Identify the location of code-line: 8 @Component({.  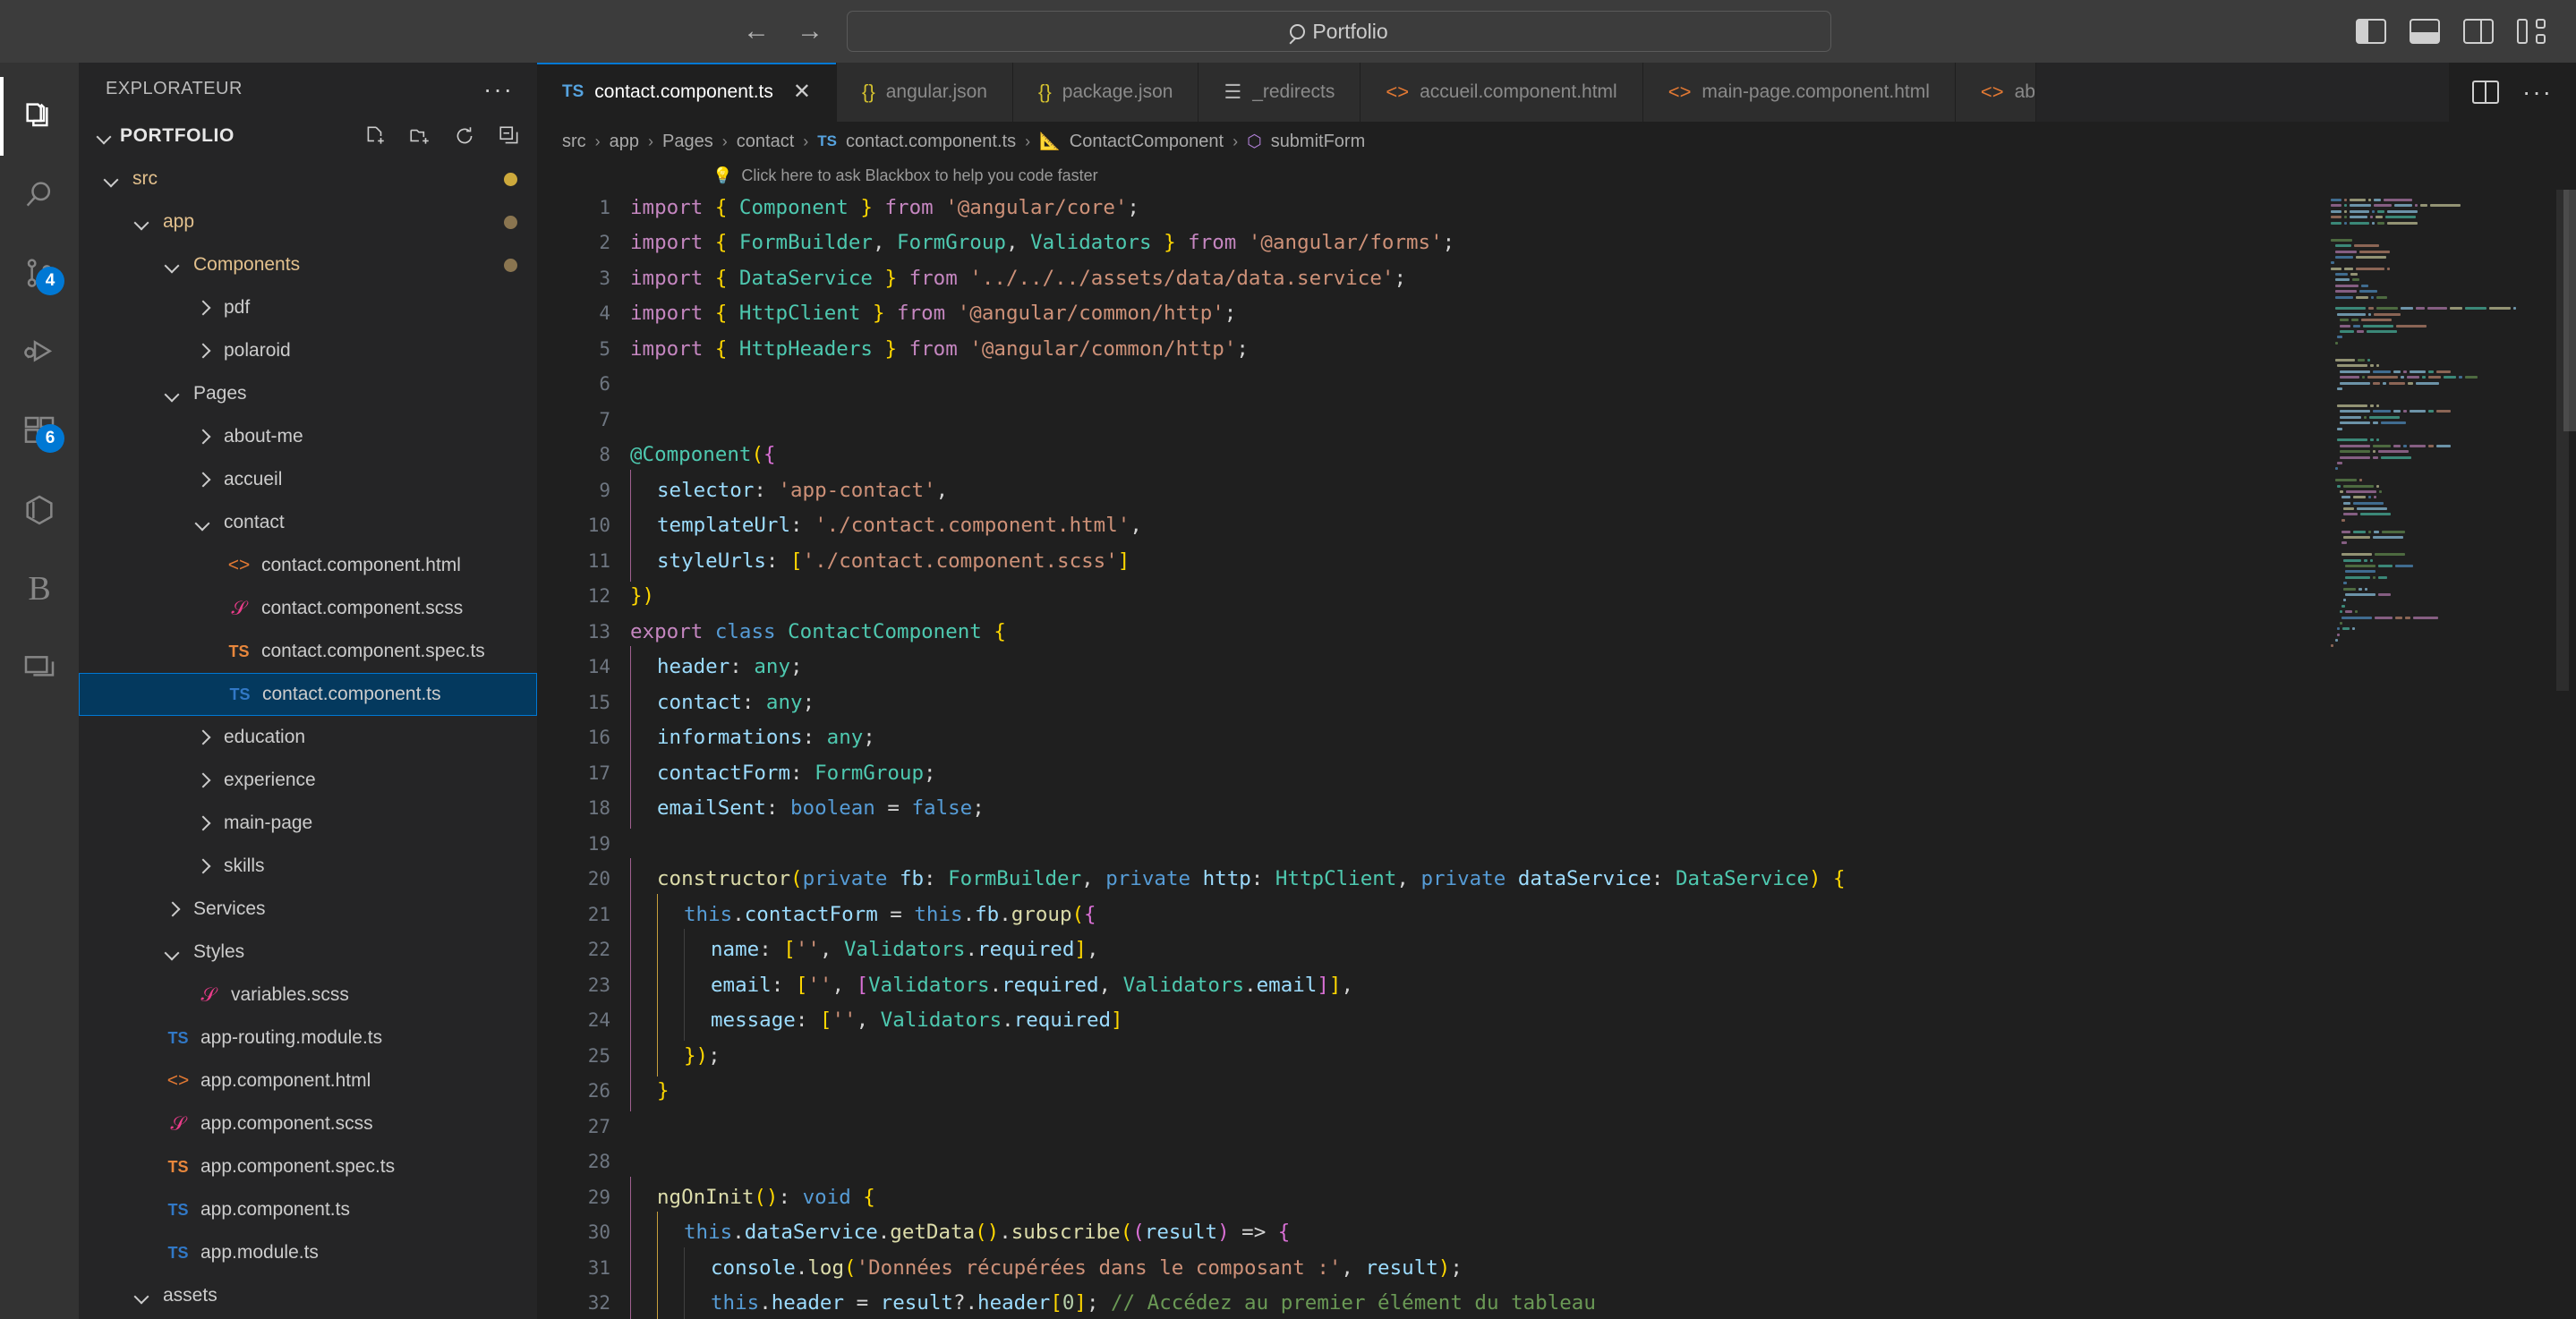
(1426, 455).